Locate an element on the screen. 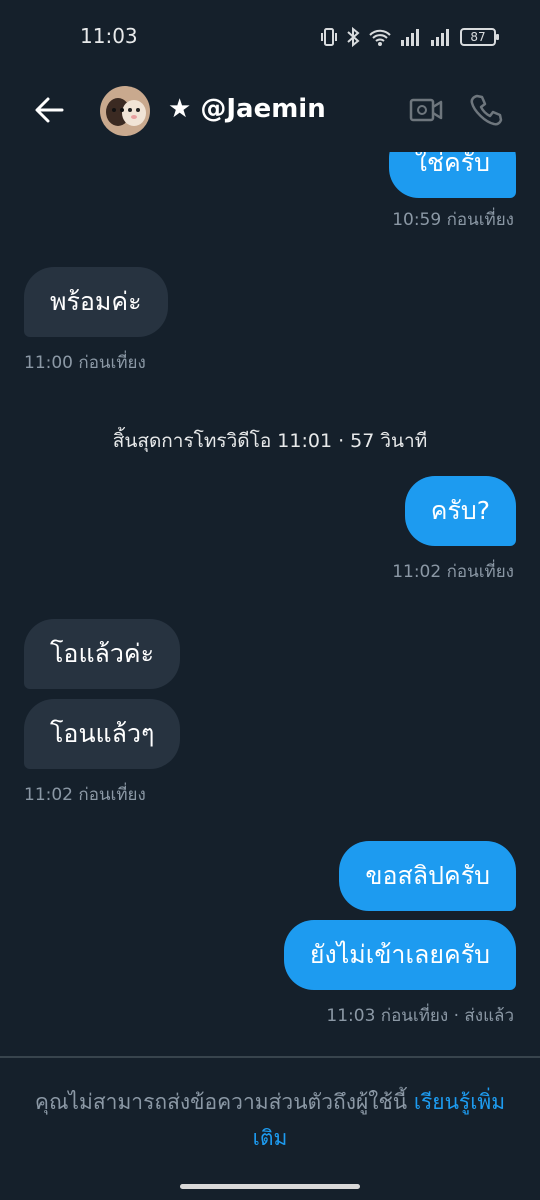 The image size is (540, 1200). message-timestamp: 10:59 ก่อนเที่ยง is located at coordinates (453, 220).